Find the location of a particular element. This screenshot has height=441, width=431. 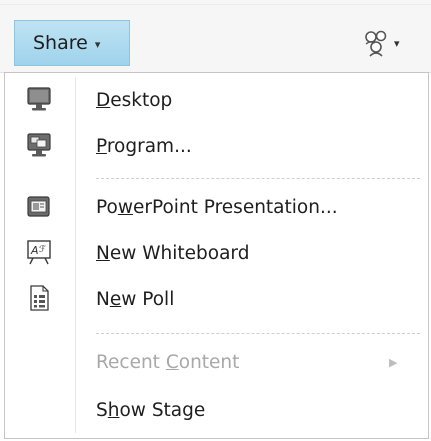

poll-icon is located at coordinates (39, 298).